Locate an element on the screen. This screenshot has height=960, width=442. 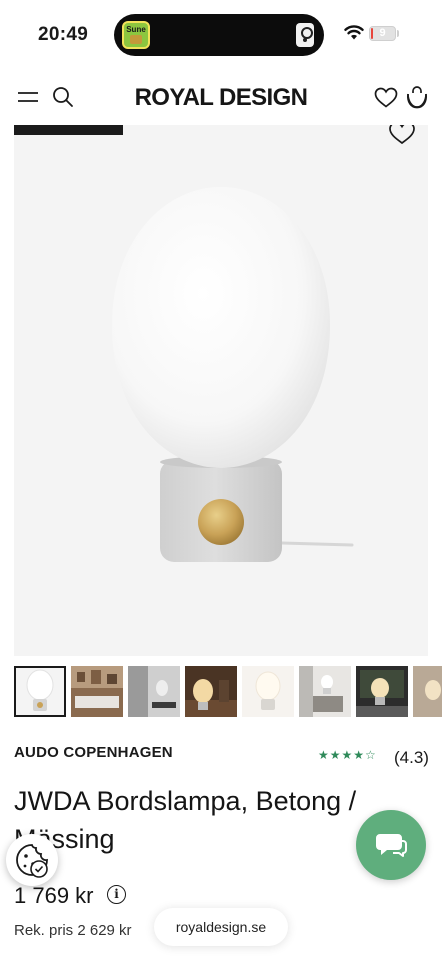
thumbnail-strip is located at coordinates (228, 691).